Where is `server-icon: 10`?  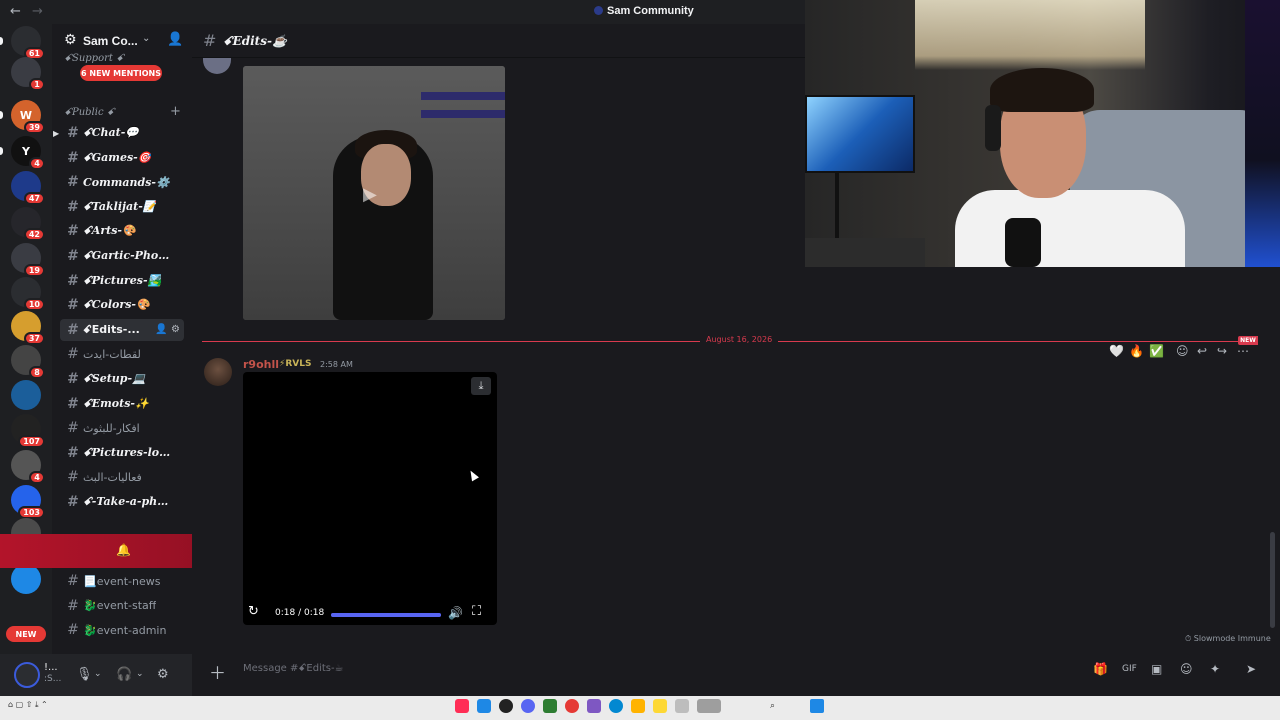
server-icon: 10 is located at coordinates (28, 294).